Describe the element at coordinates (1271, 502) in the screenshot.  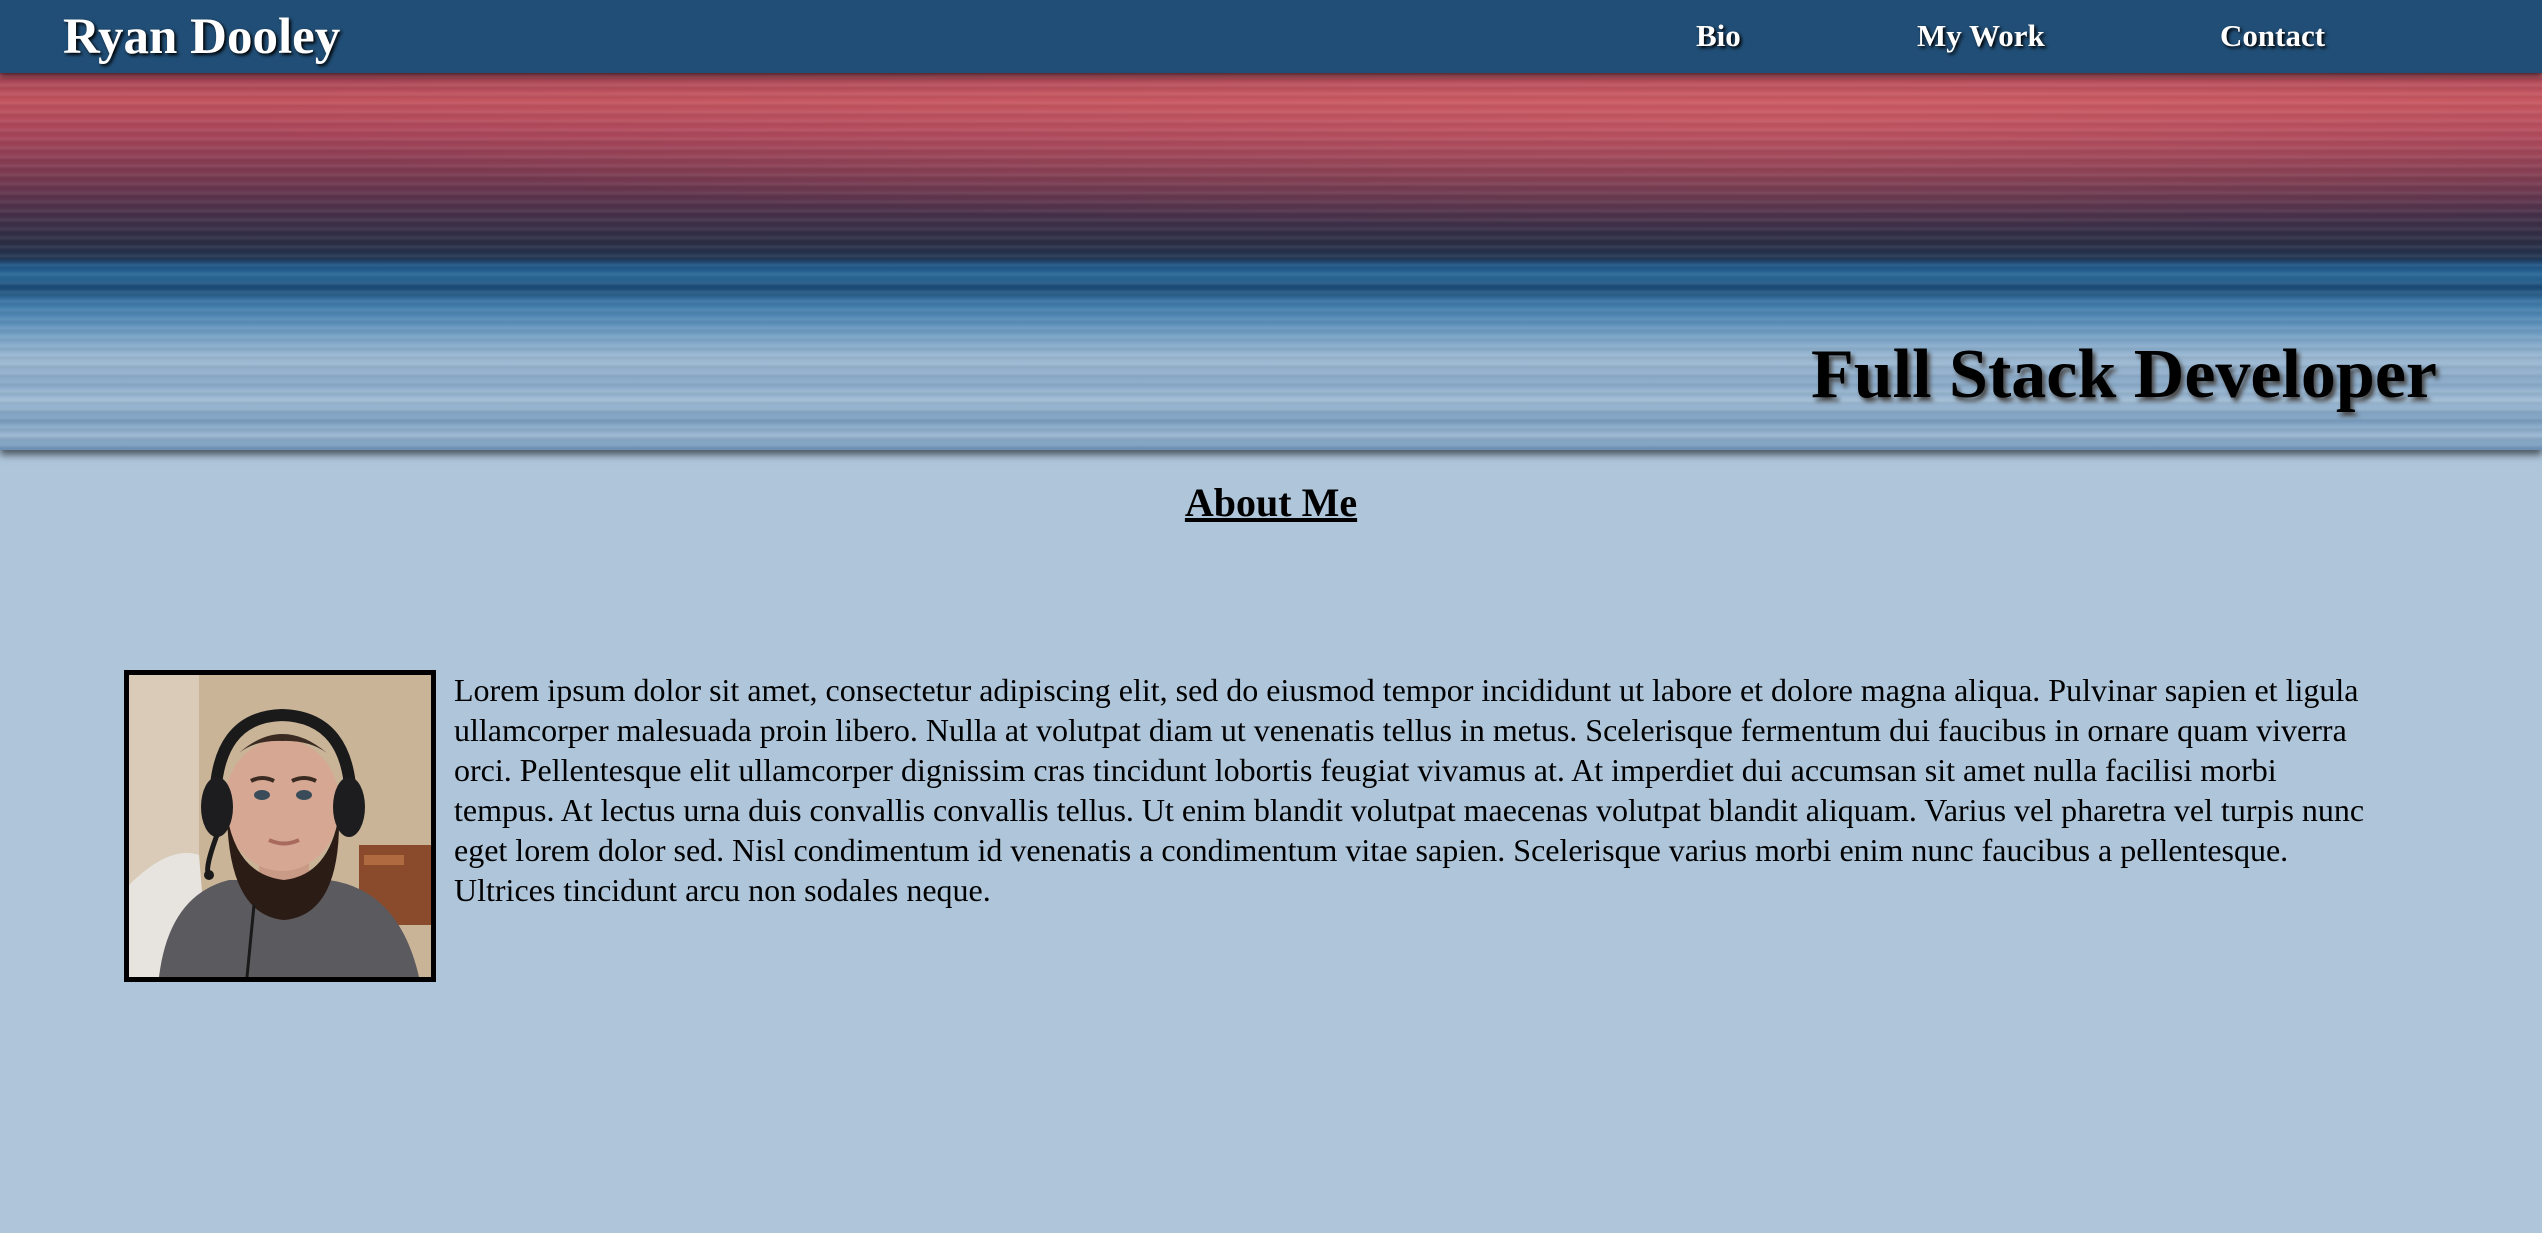
I see `about-heading: About Me` at that location.